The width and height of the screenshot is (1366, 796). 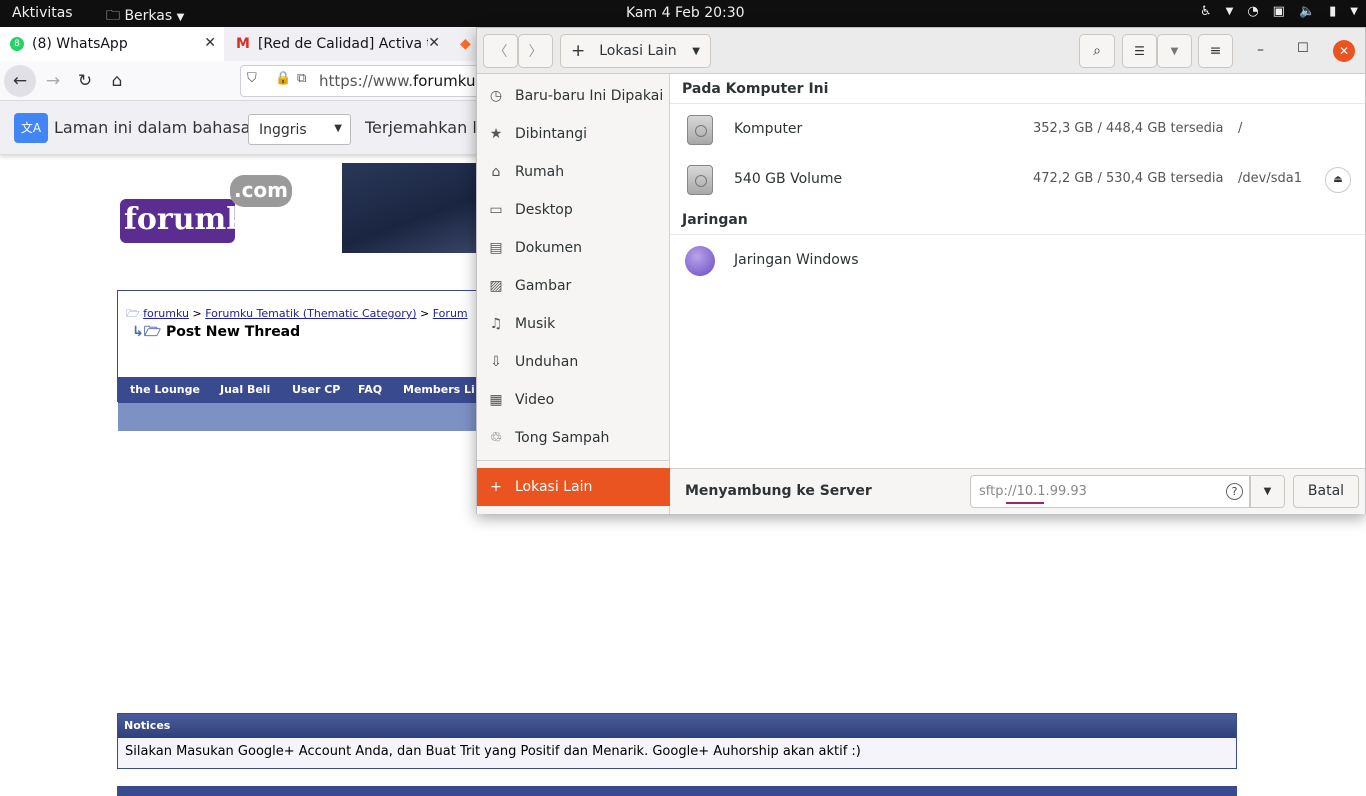 I want to click on translate-button: Terjemahkan la, so click(x=426, y=127).